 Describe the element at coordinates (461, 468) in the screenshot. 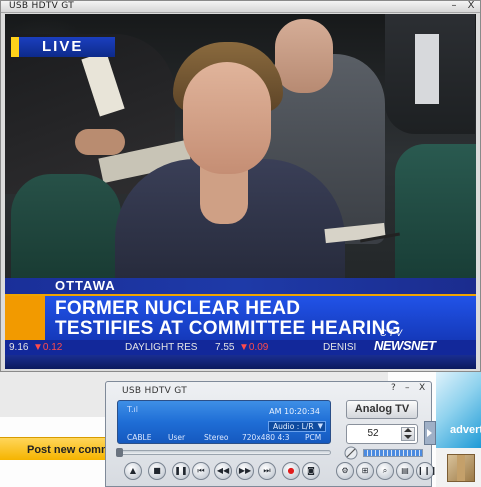

I see `package-icon` at that location.